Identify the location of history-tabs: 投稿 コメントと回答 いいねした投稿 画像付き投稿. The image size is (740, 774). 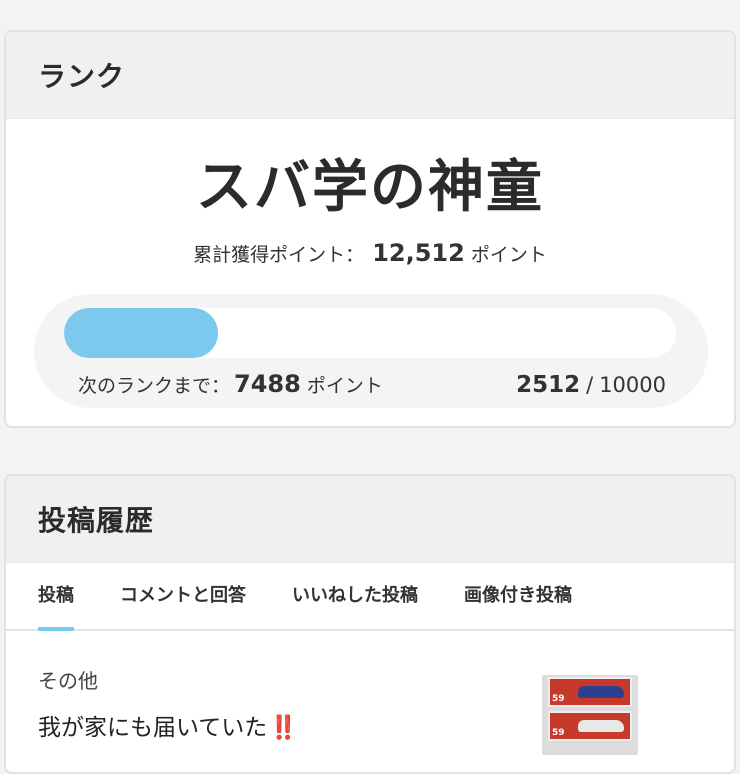
(370, 597).